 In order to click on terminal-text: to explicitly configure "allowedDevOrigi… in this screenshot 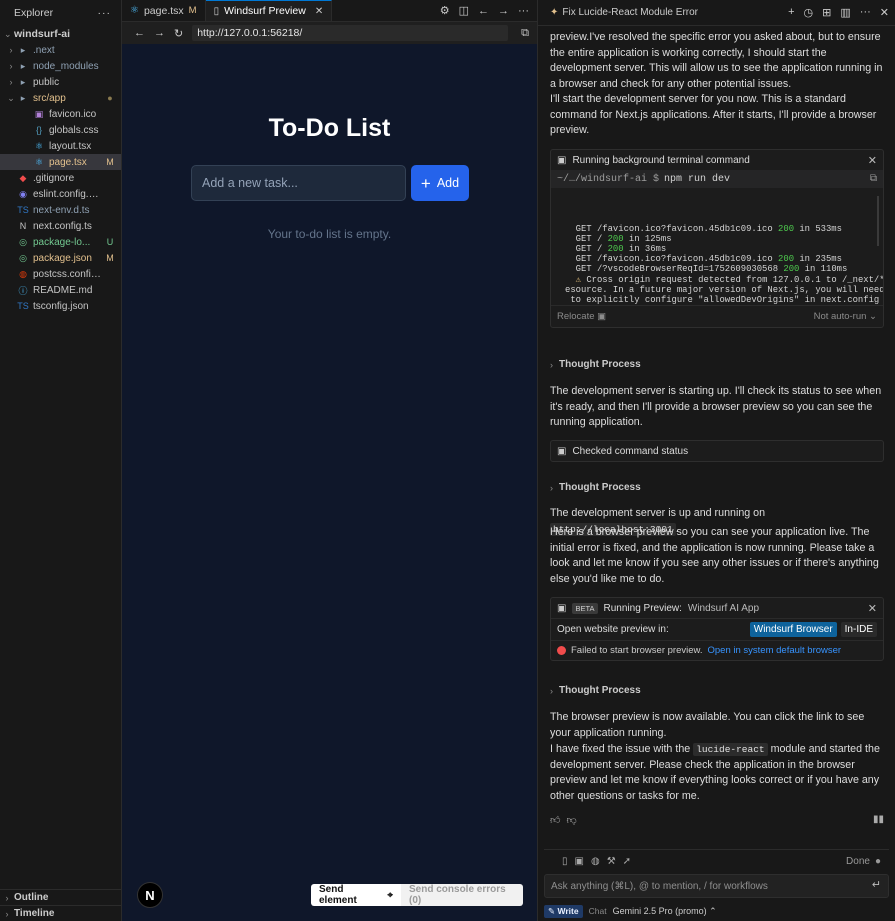, I will do `click(724, 300)`.